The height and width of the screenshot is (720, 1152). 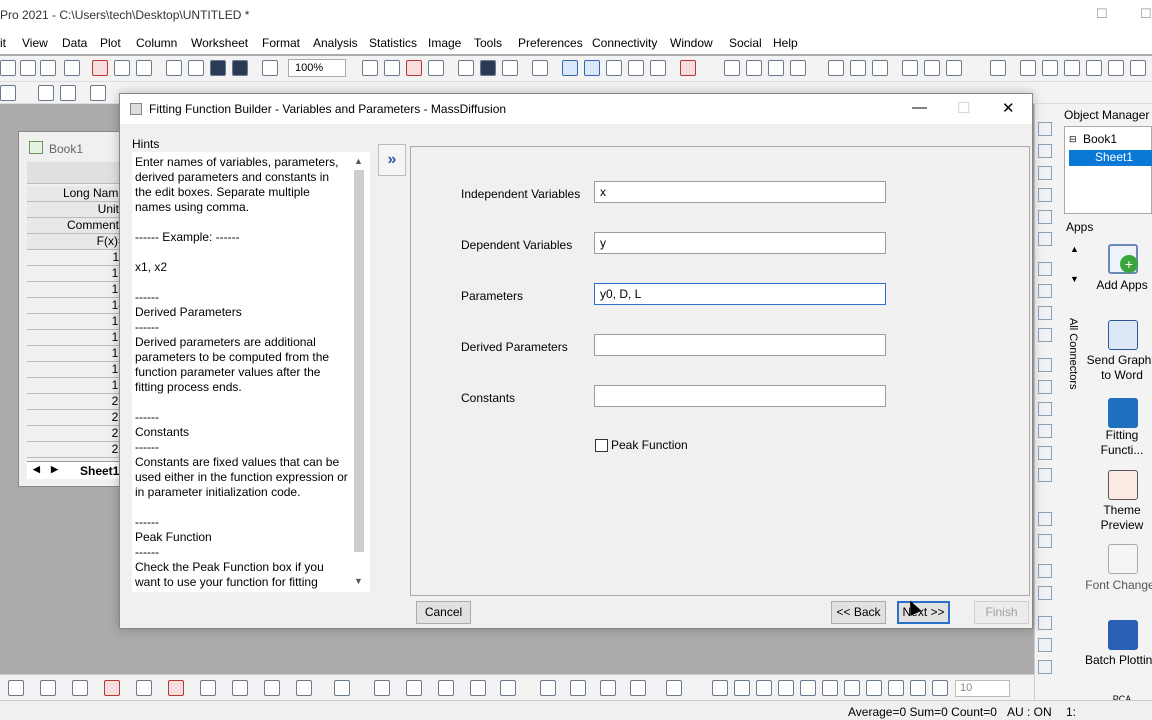 What do you see at coordinates (156, 43) in the screenshot?
I see `menu-column: Column` at bounding box center [156, 43].